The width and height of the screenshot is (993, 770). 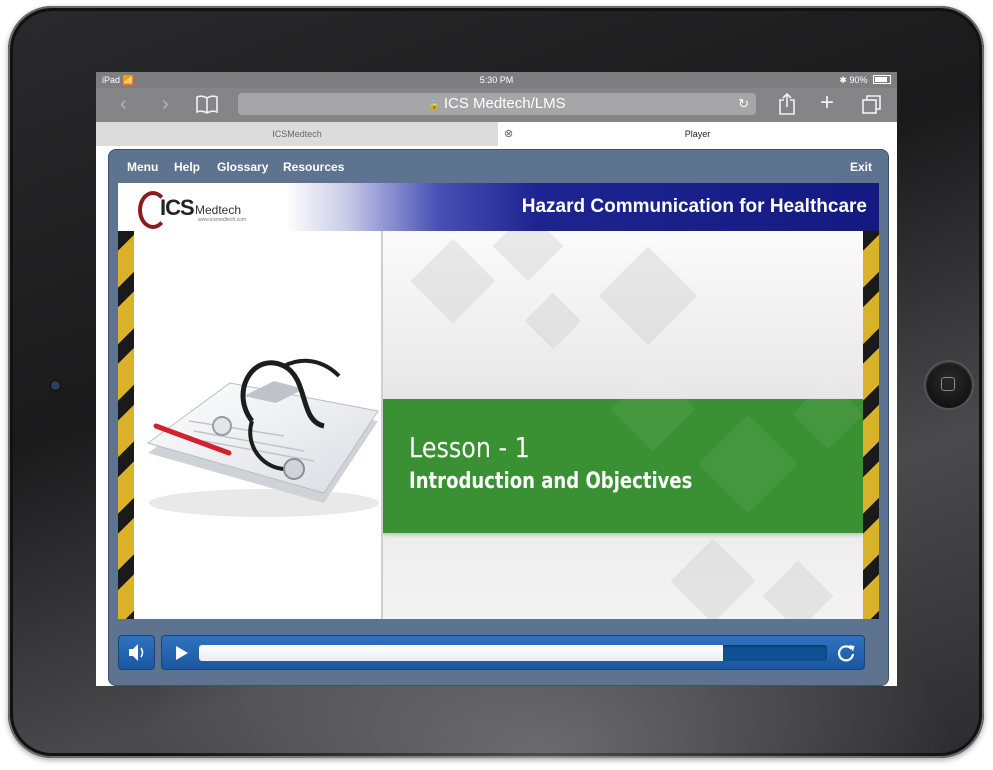 I want to click on glossary-button: Glossary, so click(x=242, y=167).